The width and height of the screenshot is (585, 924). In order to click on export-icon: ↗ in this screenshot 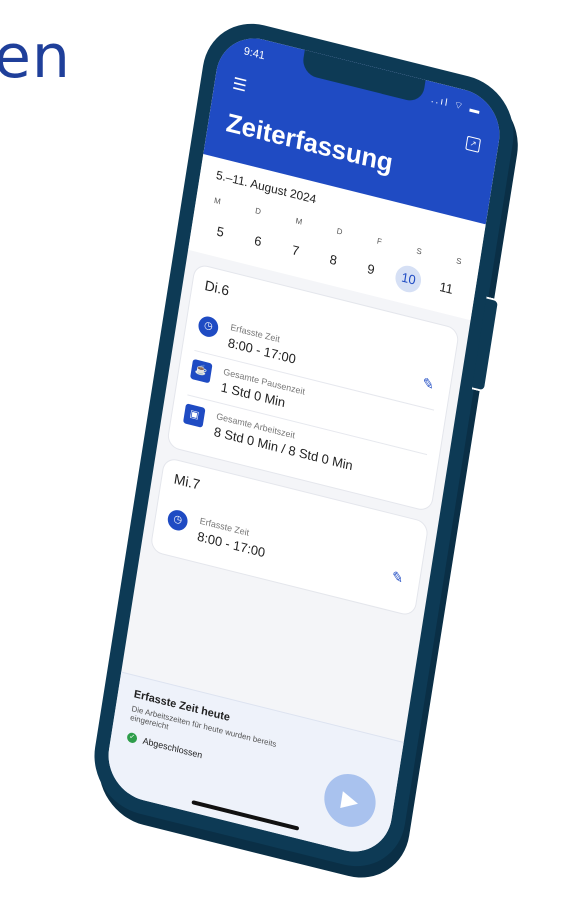, I will do `click(473, 144)`.